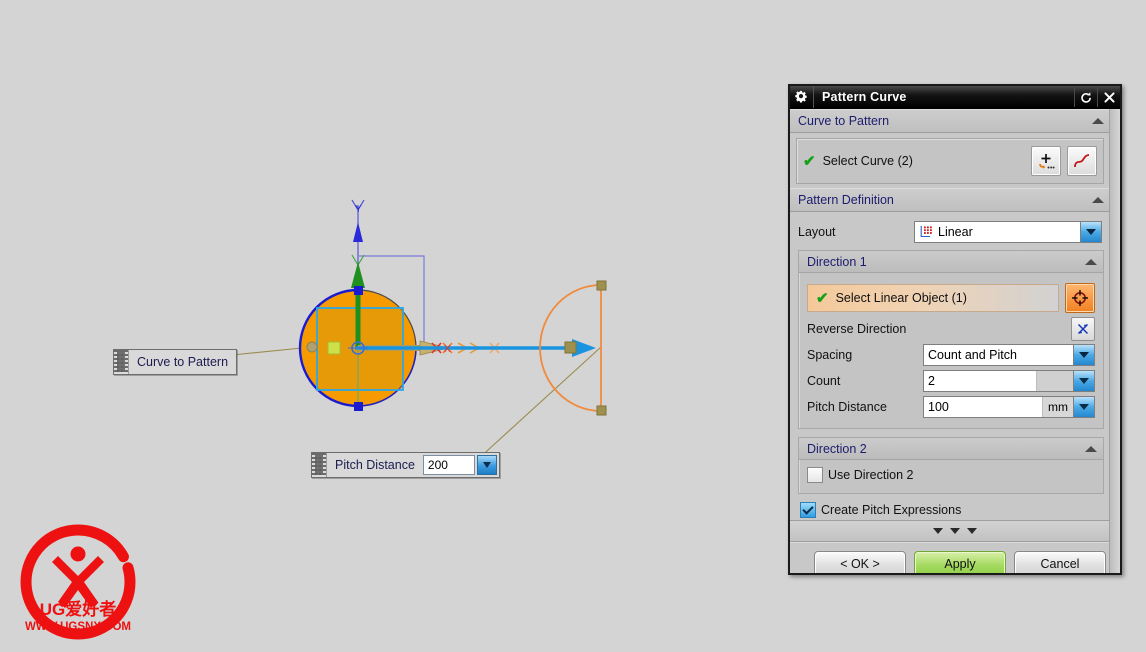  What do you see at coordinates (847, 407) in the screenshot?
I see `pitch-distance-label: Pitch Distance` at bounding box center [847, 407].